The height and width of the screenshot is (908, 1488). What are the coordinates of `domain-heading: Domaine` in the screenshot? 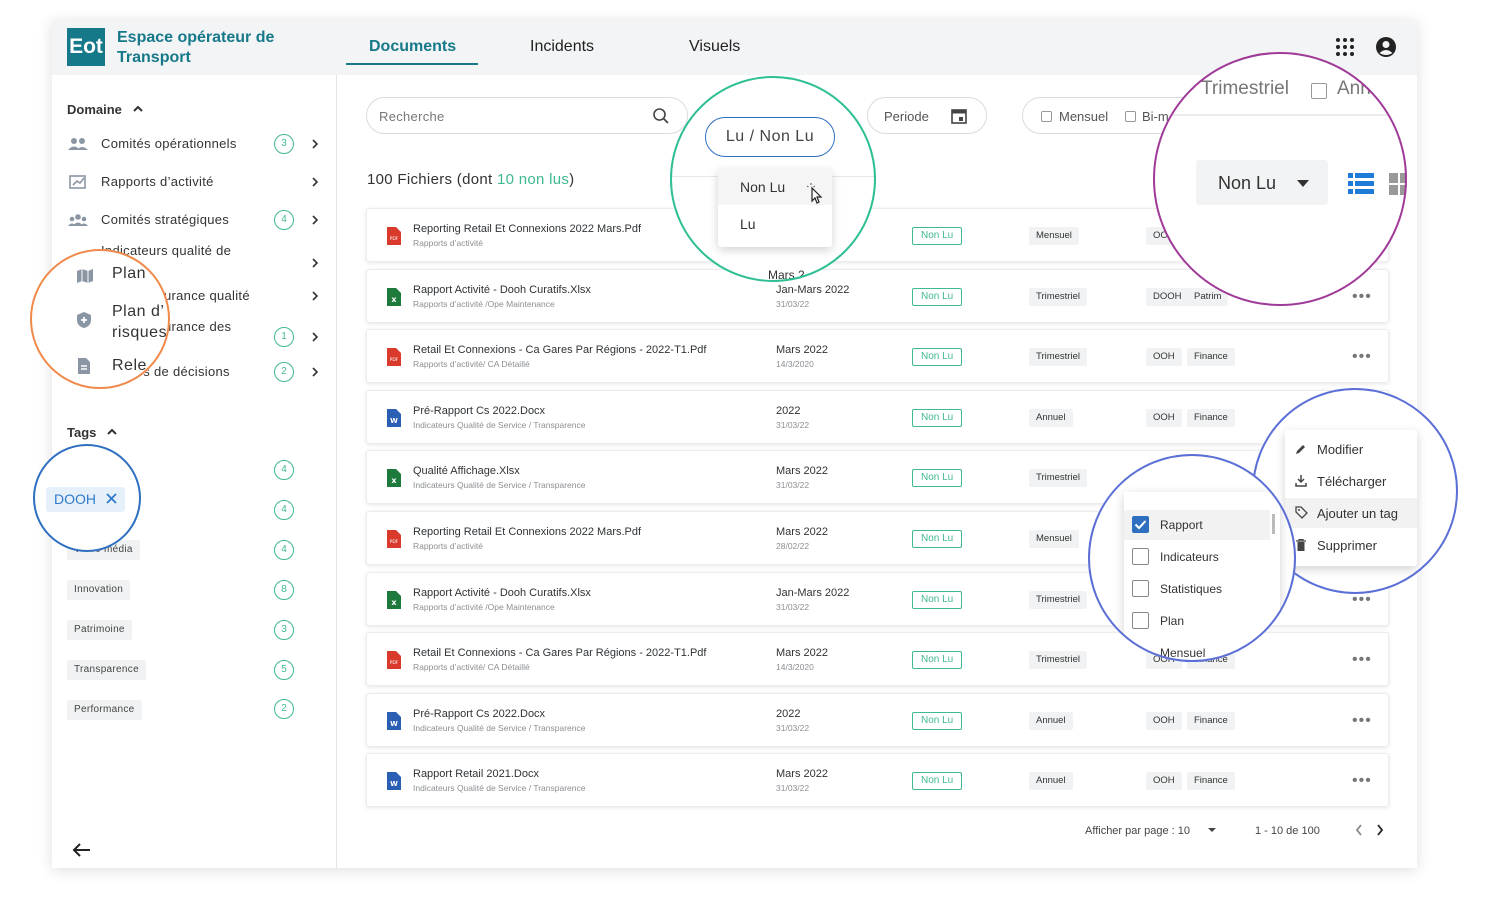 It's located at (105, 109).